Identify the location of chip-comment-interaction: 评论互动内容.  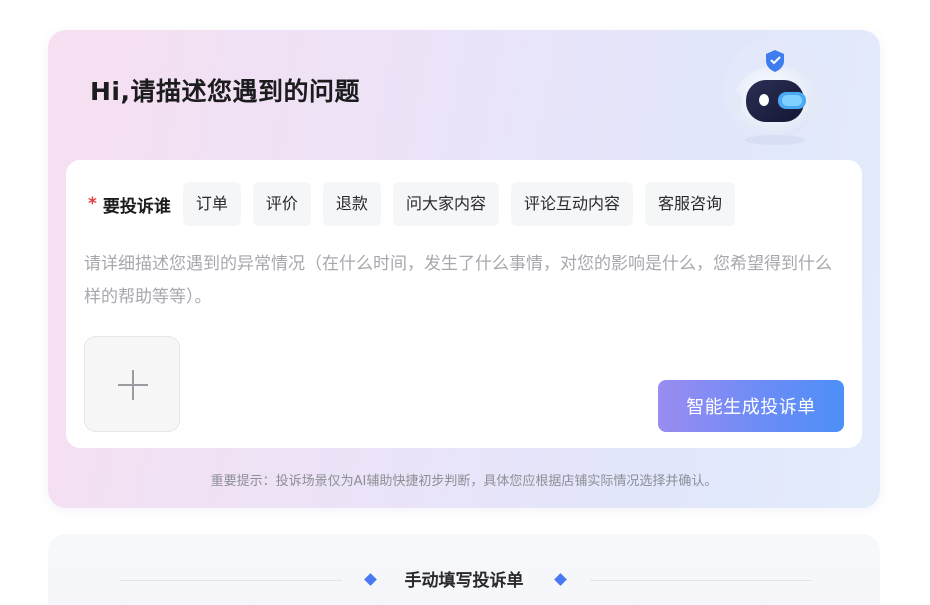
(571, 204).